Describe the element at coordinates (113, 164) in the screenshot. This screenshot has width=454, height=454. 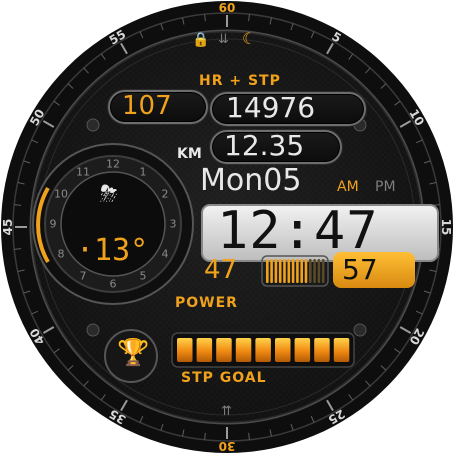
I see `subdial-number-12: 12` at that location.